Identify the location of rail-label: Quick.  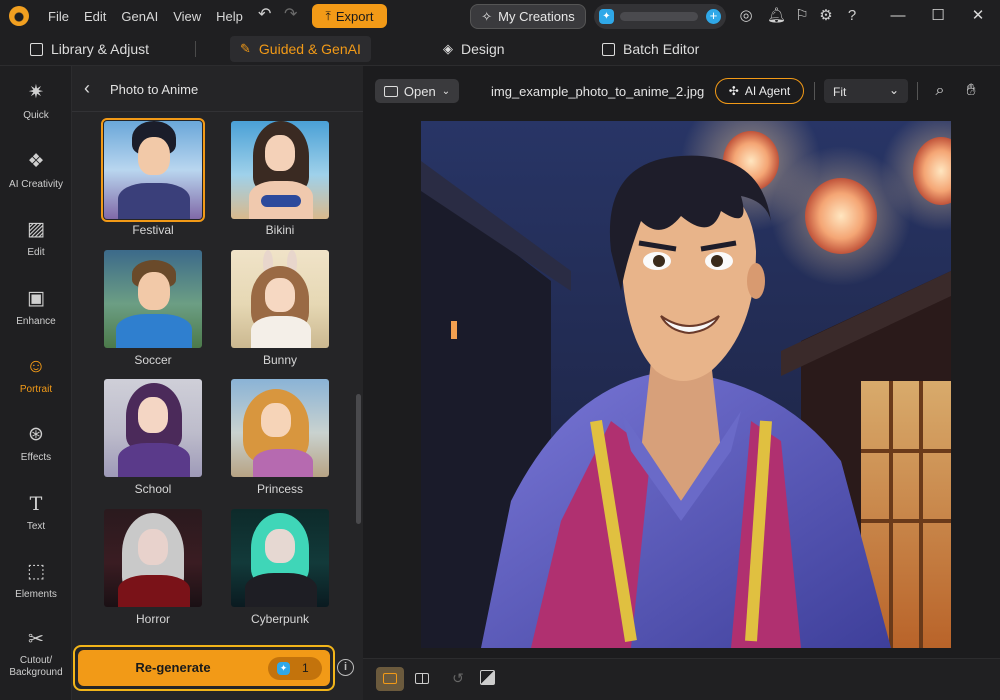
(36, 115).